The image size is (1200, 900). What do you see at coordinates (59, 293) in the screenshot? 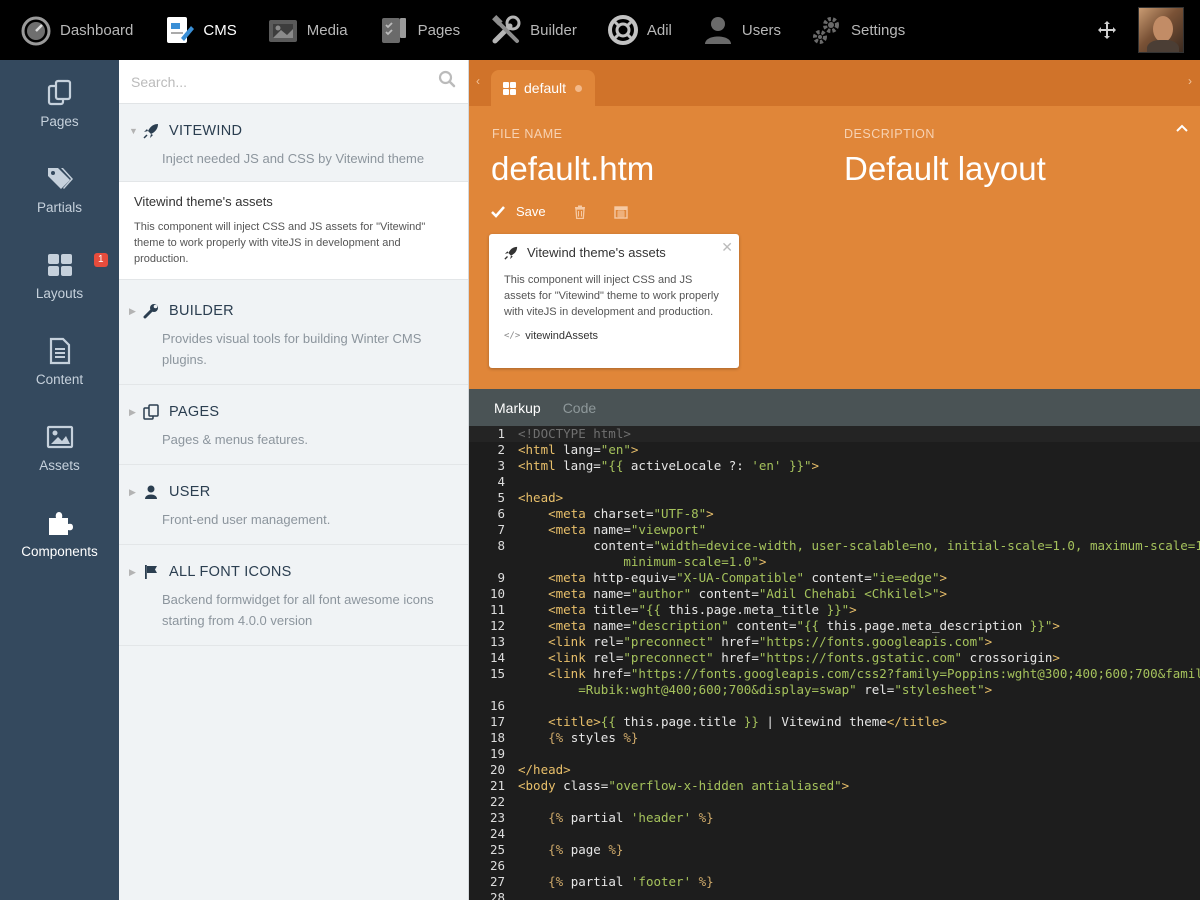
I see `sidebar-item-layouts-label: Layouts` at bounding box center [59, 293].